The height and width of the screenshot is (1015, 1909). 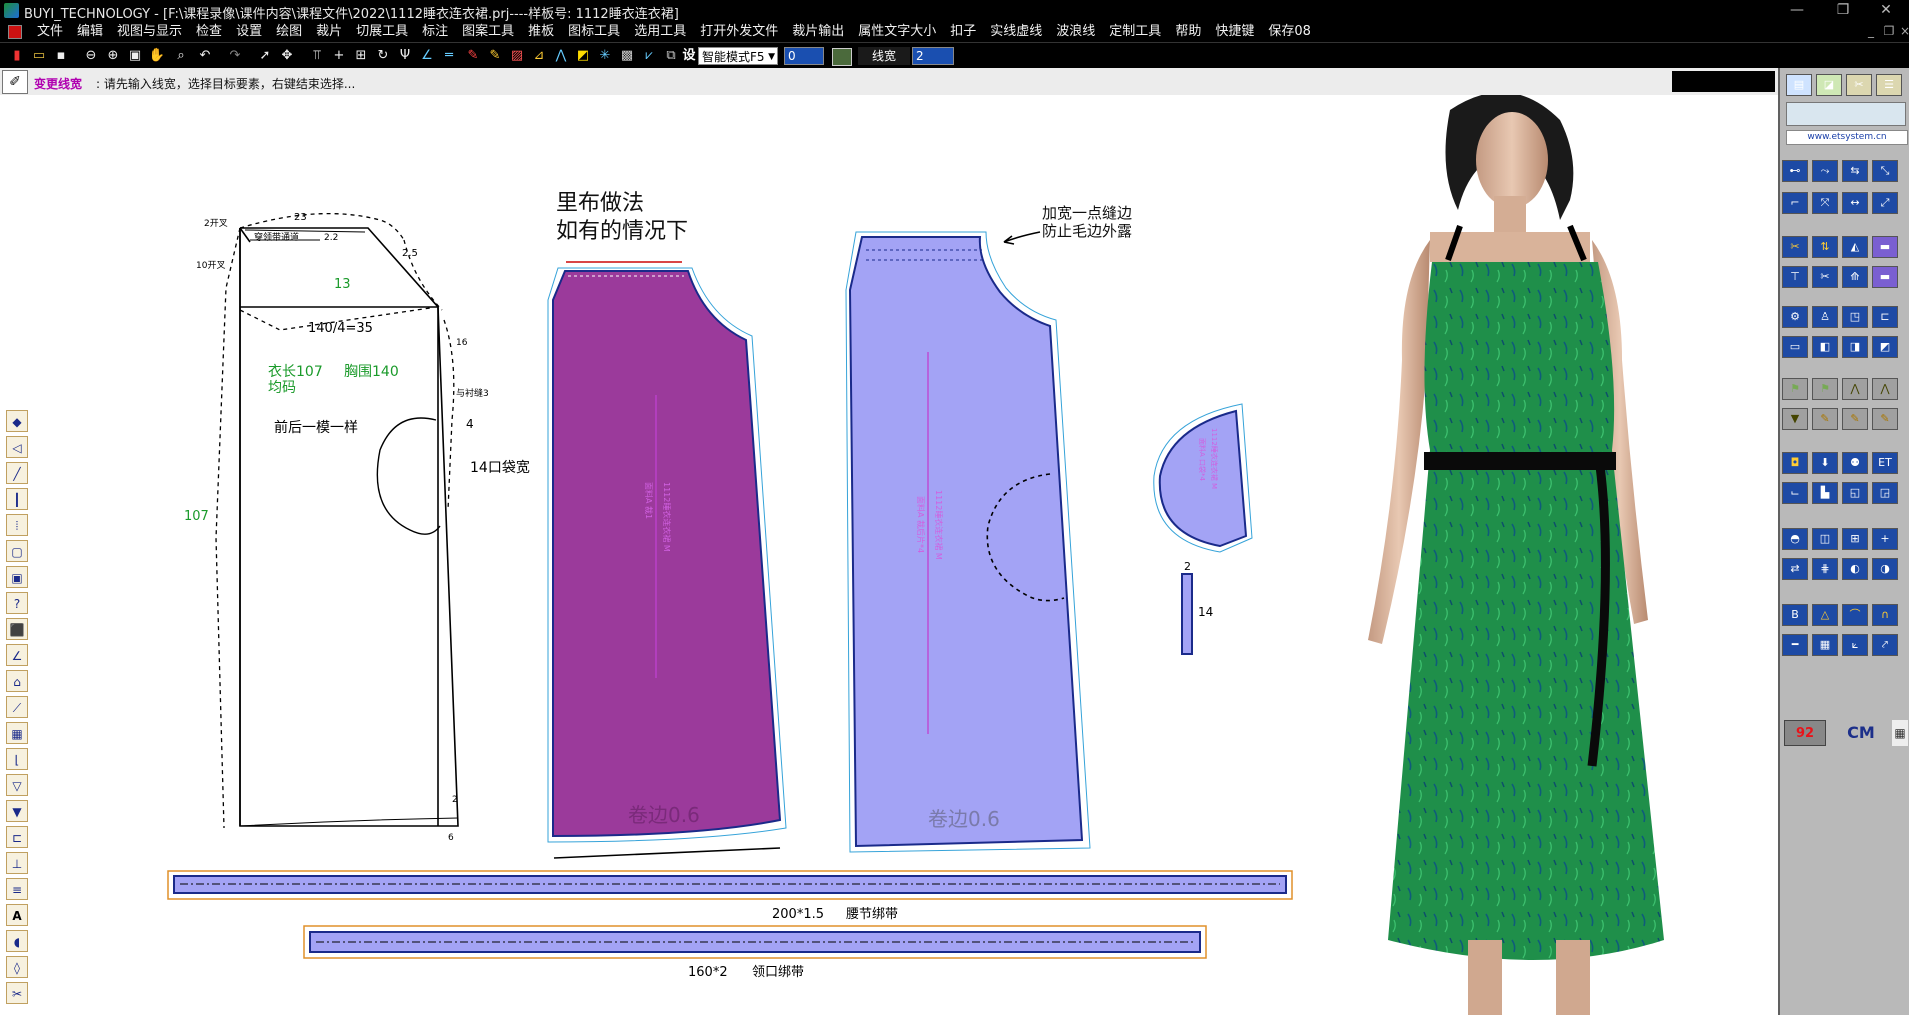 What do you see at coordinates (1825, 493) in the screenshot?
I see `rp-tool-38-icon: ▙` at bounding box center [1825, 493].